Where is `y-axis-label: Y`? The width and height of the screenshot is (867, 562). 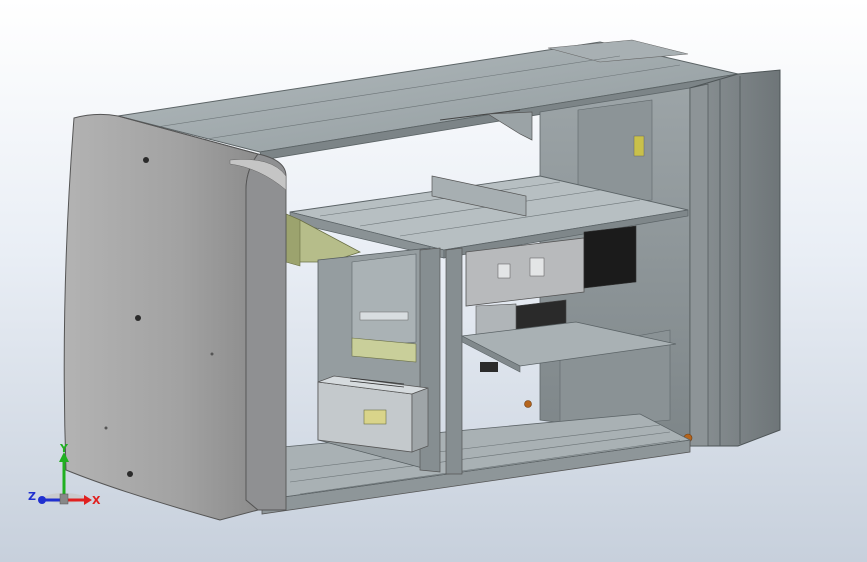
y-axis-label: Y is located at coordinates (64, 448).